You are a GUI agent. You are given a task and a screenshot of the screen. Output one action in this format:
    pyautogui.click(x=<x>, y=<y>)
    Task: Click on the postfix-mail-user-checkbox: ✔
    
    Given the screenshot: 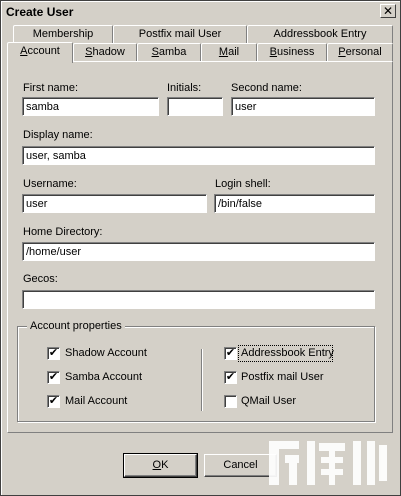 What is the action you would take?
    pyautogui.click(x=230, y=377)
    